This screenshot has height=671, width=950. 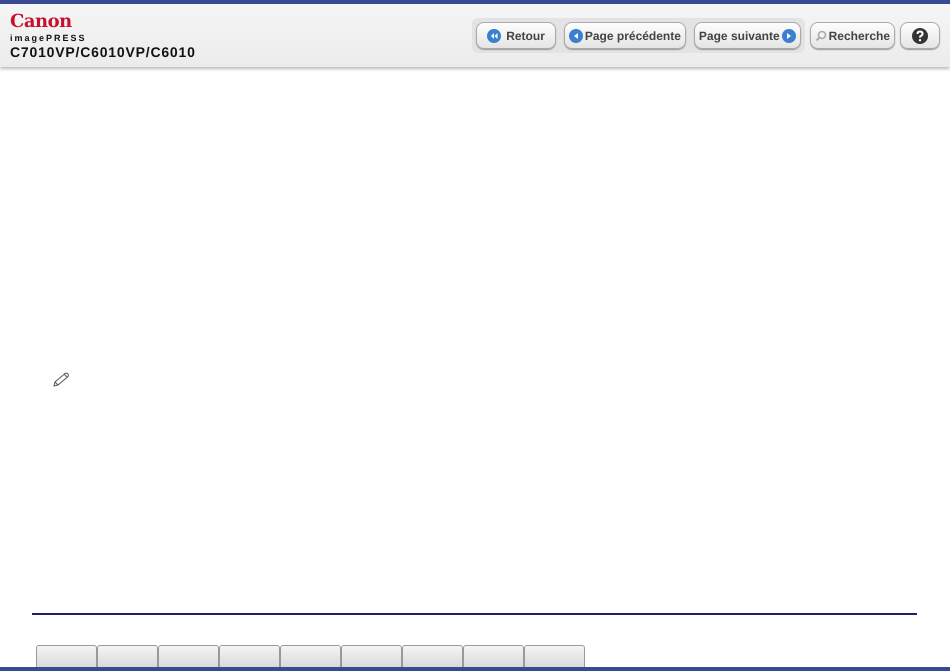 I want to click on previous-page-button: Page précédente, so click(x=625, y=35).